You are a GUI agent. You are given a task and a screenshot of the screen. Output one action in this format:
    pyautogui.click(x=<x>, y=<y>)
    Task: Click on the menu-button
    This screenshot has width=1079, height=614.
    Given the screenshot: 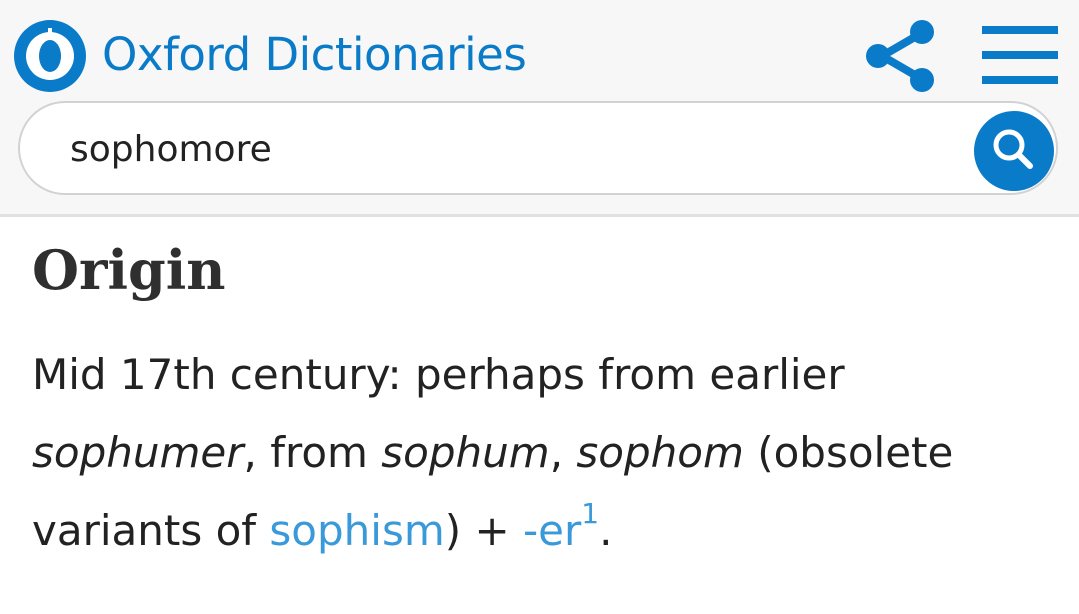 What is the action you would take?
    pyautogui.click(x=1020, y=55)
    